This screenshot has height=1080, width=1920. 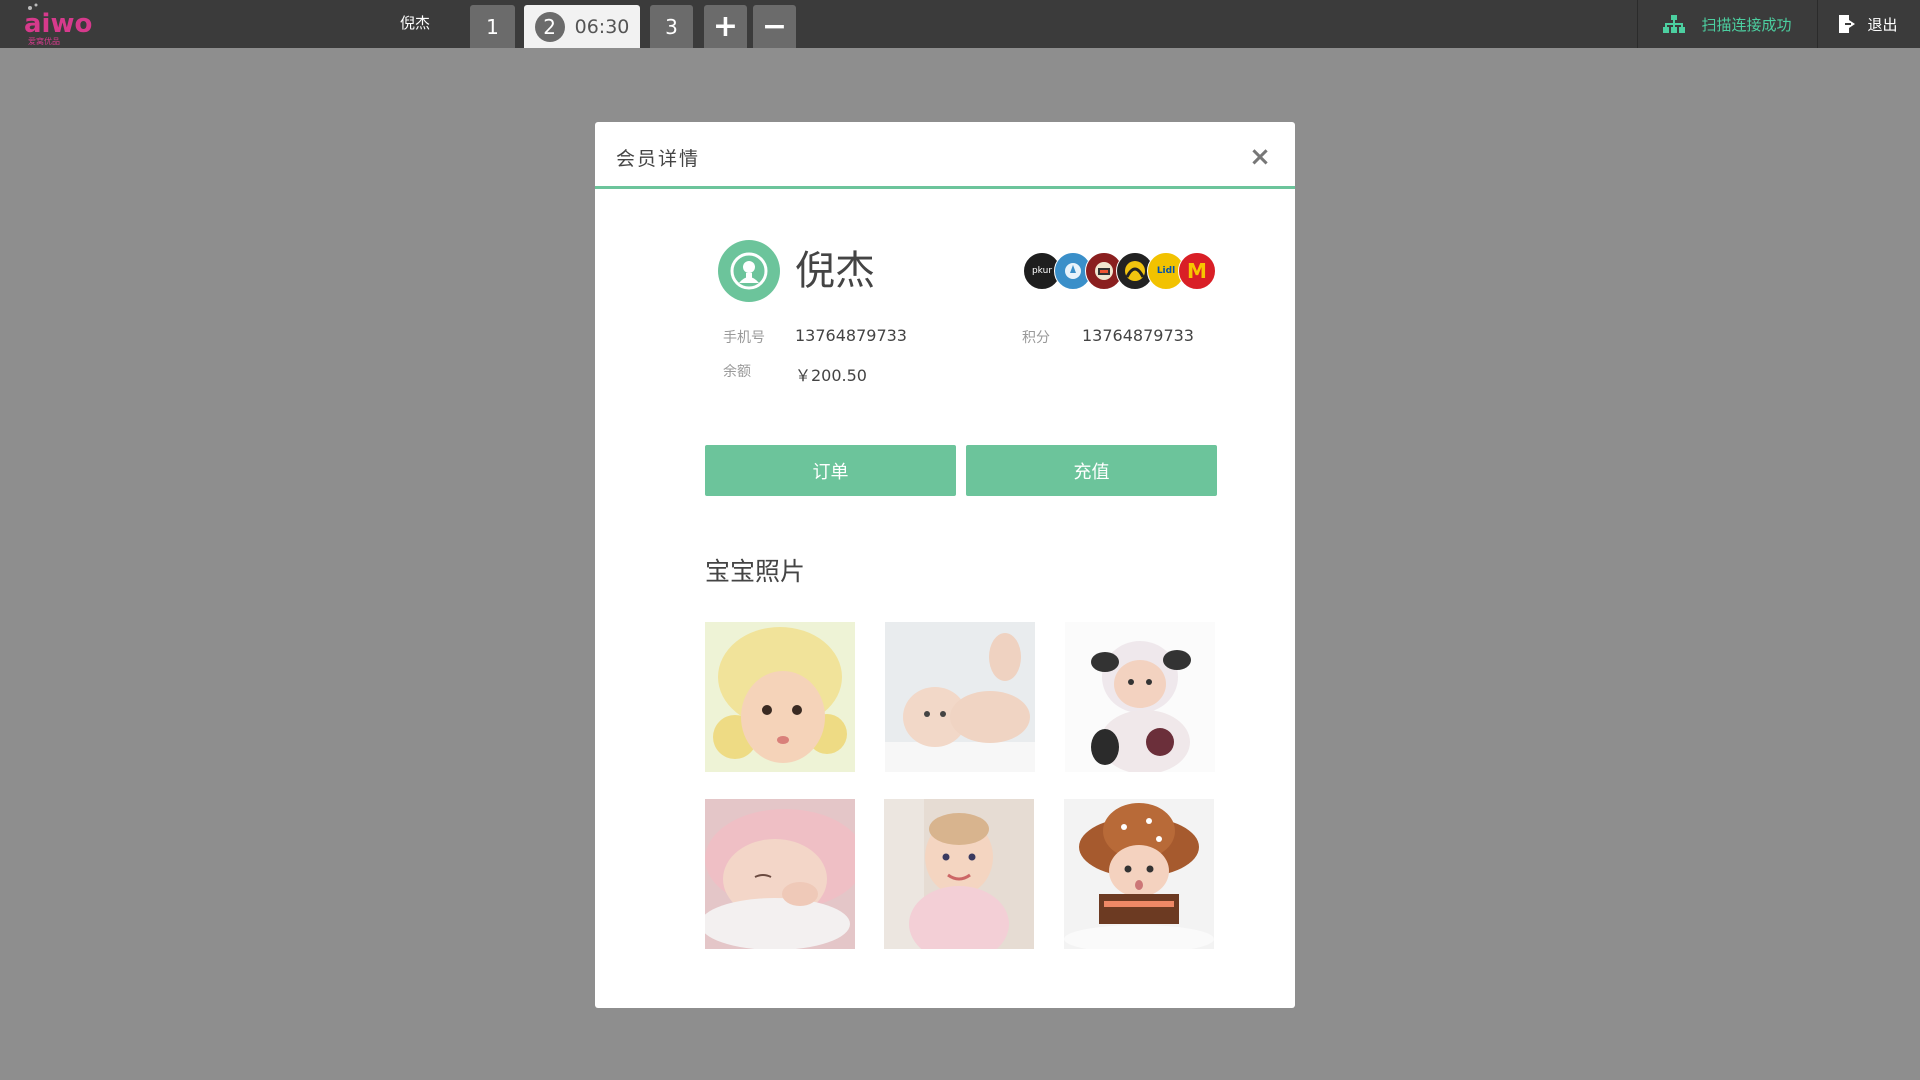 I want to click on add-tab-button: +, so click(x=725, y=26).